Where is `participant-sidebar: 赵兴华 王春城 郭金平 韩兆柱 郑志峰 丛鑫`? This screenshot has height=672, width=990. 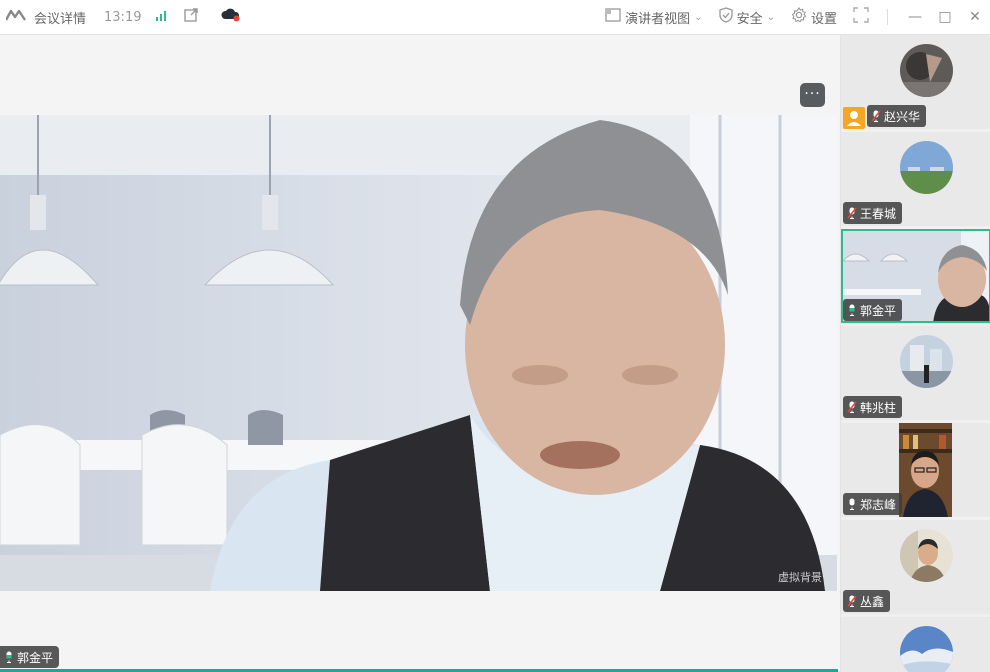 participant-sidebar: 赵兴华 王春城 郭金平 韩兆柱 郑志峰 丛鑫 is located at coordinates (915, 353).